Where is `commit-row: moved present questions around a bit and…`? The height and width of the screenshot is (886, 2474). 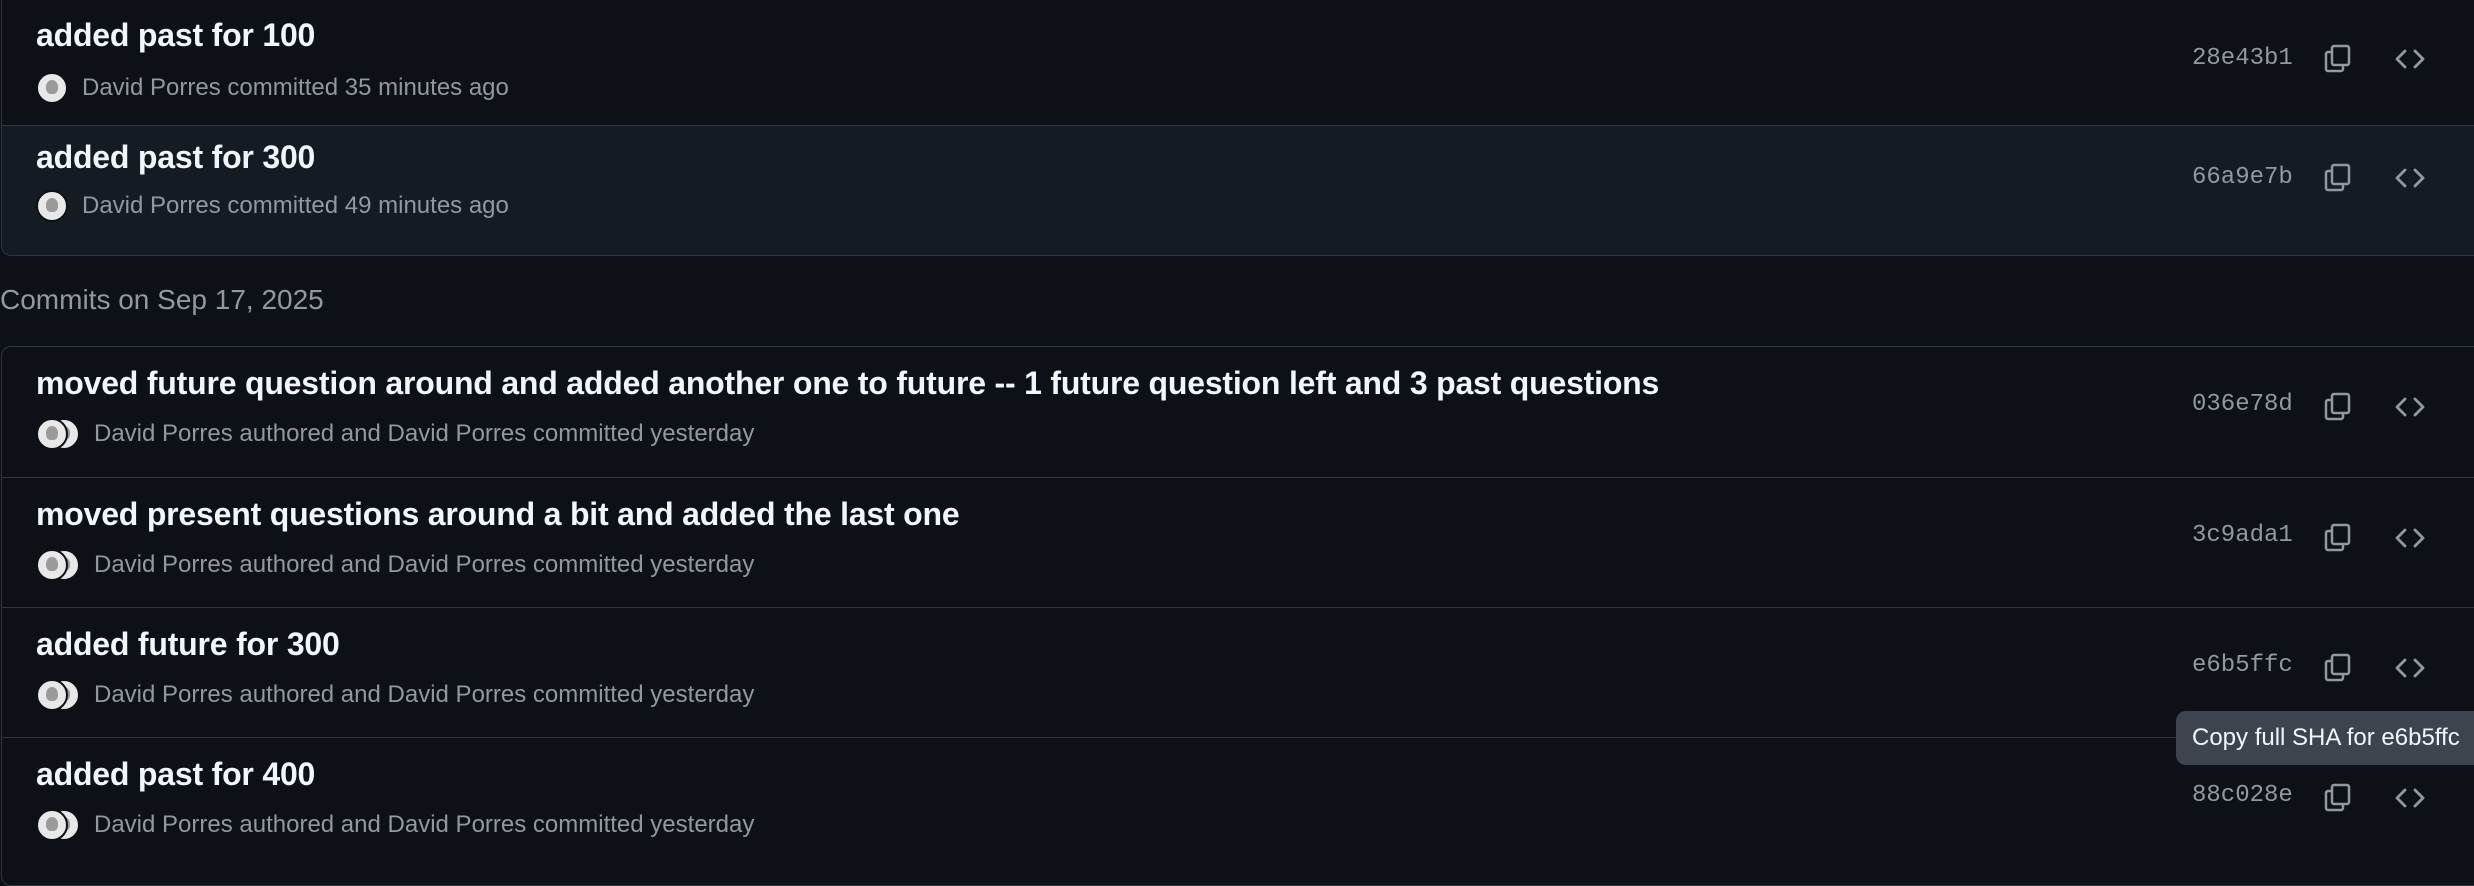 commit-row: moved present questions around a bit and… is located at coordinates (1238, 542).